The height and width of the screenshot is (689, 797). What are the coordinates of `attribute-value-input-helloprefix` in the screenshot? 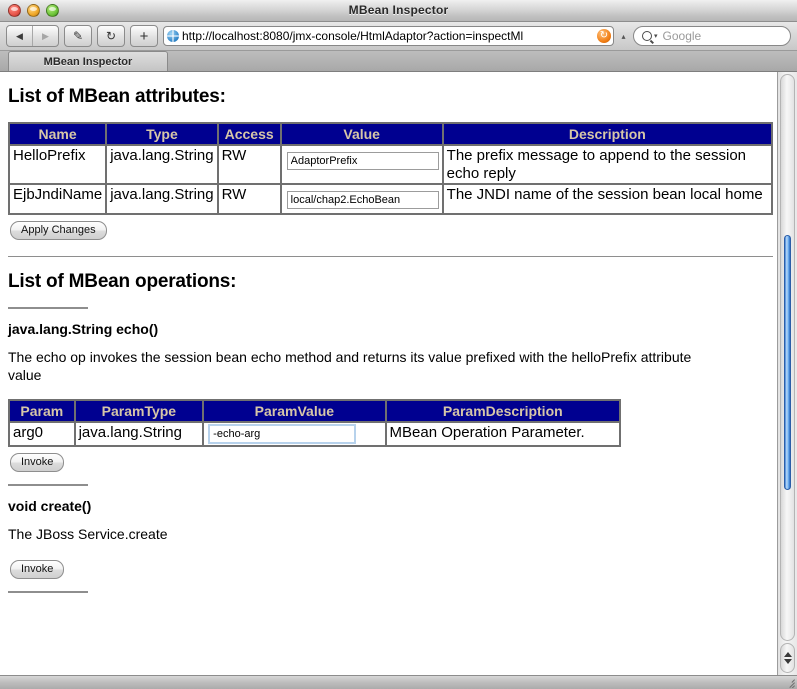 It's located at (362, 161).